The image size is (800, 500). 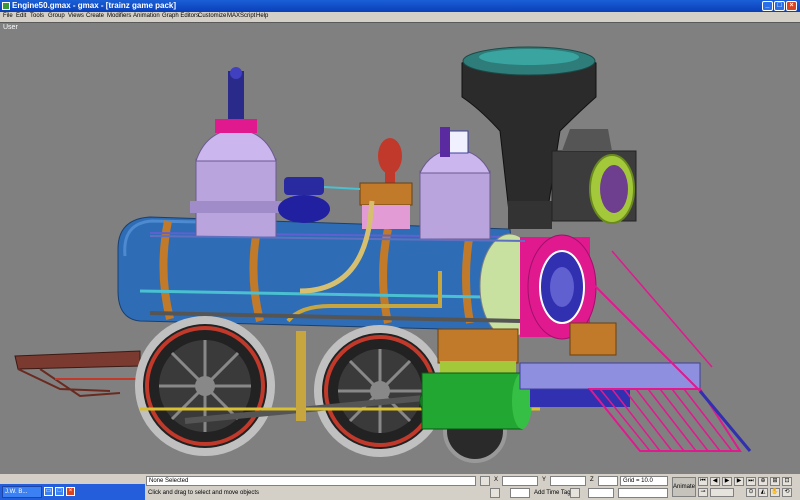 I want to click on rear-frame, so click(x=77, y=374).